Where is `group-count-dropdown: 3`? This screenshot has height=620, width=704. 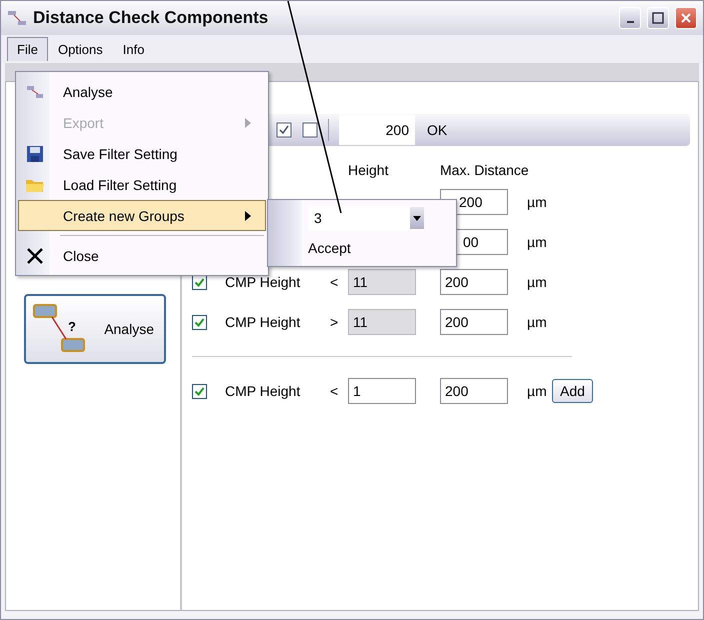
group-count-dropdown: 3 is located at coordinates (366, 218).